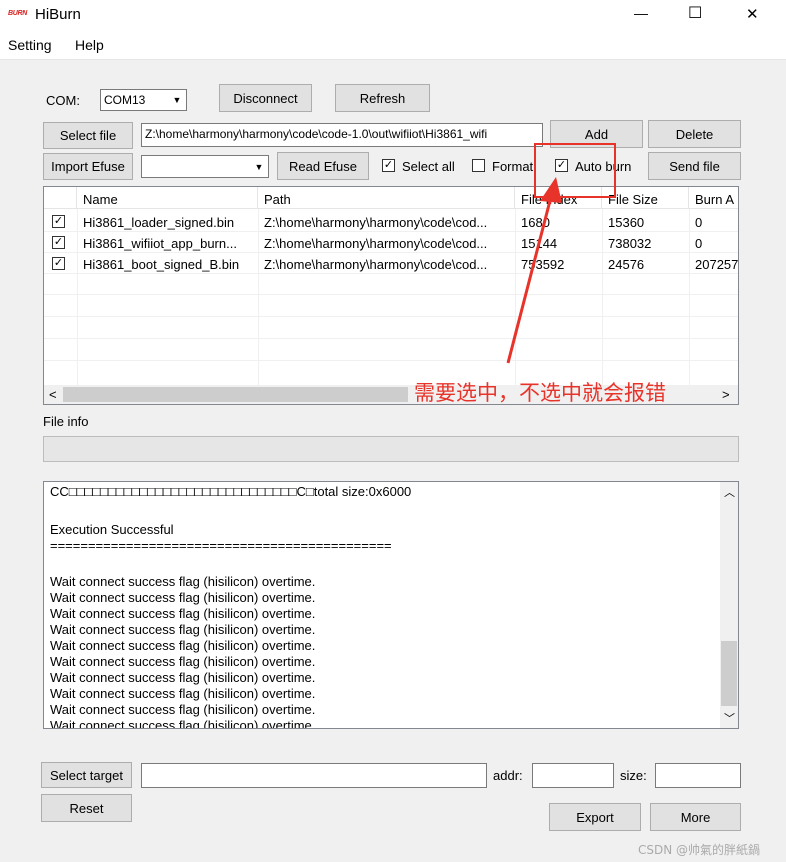 The image size is (786, 862). What do you see at coordinates (729, 718) in the screenshot?
I see `scroll-down-icon: ﹀` at bounding box center [729, 718].